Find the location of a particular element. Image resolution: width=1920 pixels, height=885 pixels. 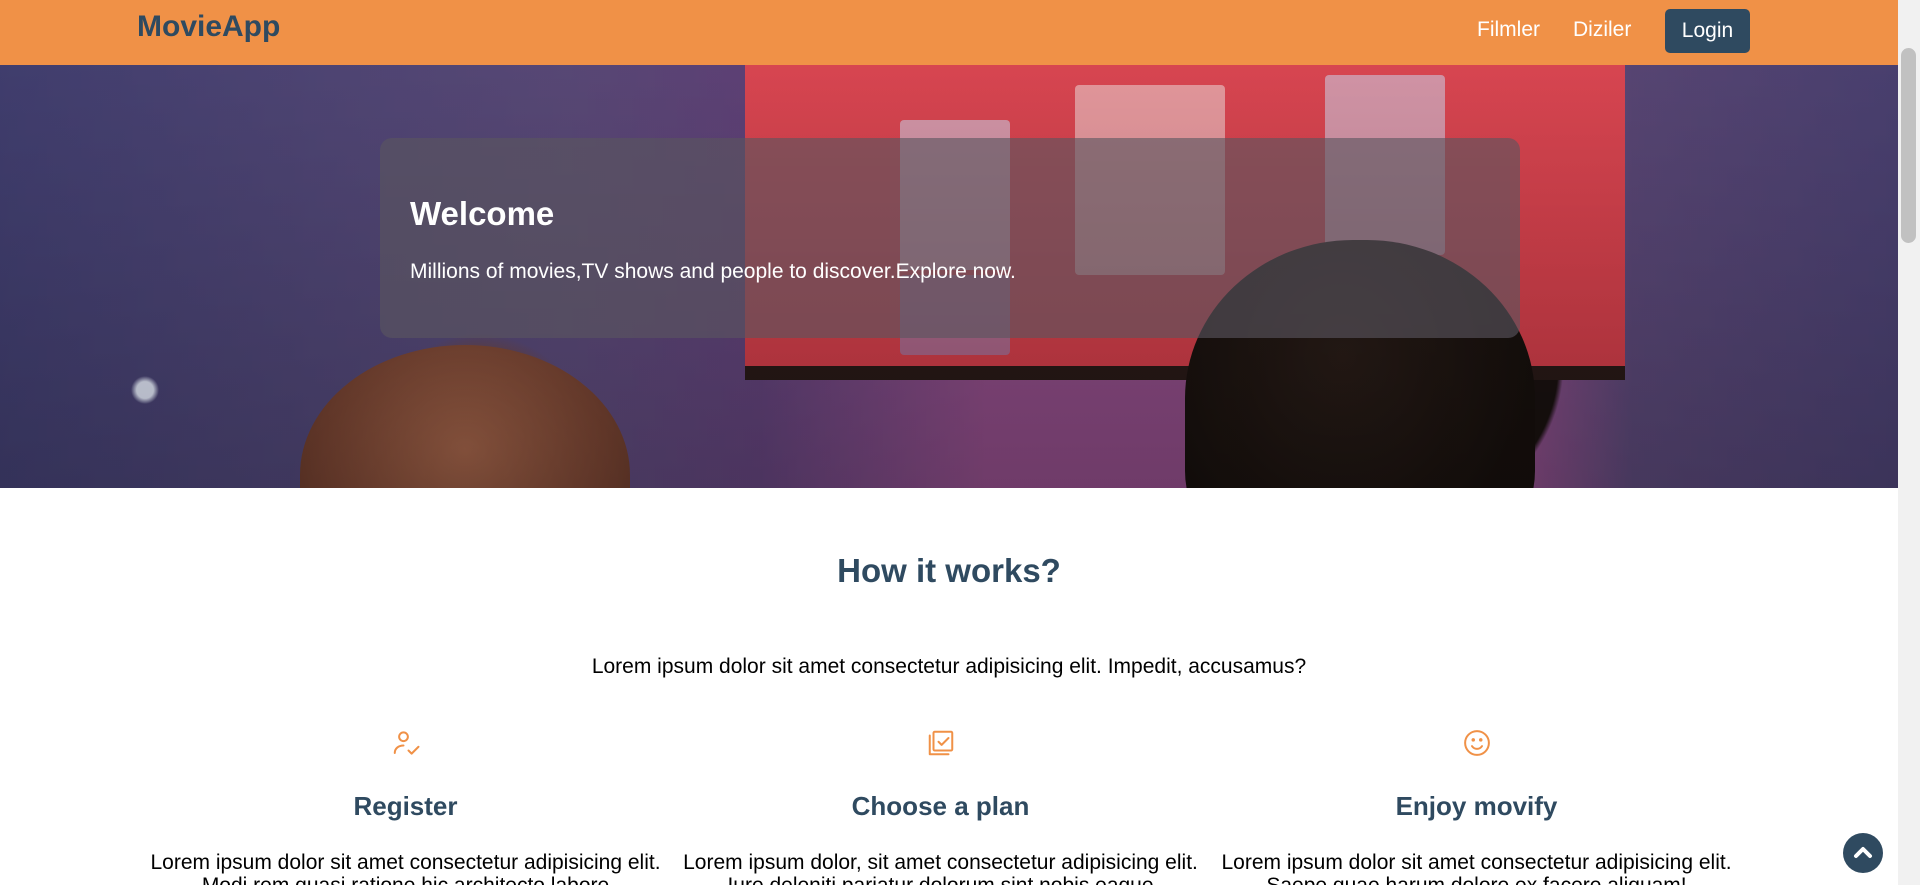

feature-title: Choose a plan is located at coordinates (940, 806).